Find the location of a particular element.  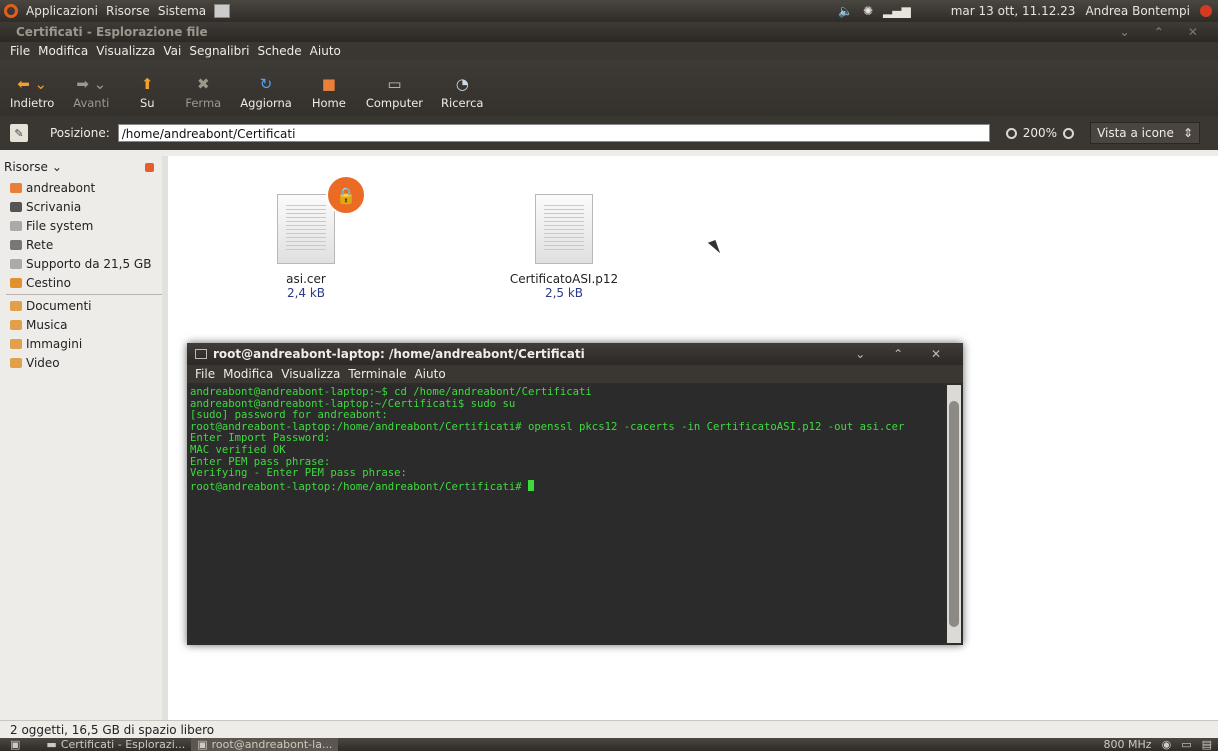

search-button: ◔ Ricerca is located at coordinates (462, 93).